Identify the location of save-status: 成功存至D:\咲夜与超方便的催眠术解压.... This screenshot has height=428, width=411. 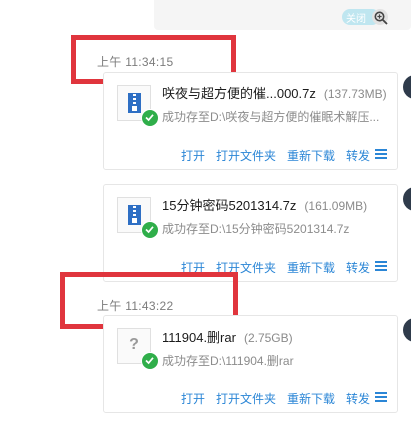
(271, 117).